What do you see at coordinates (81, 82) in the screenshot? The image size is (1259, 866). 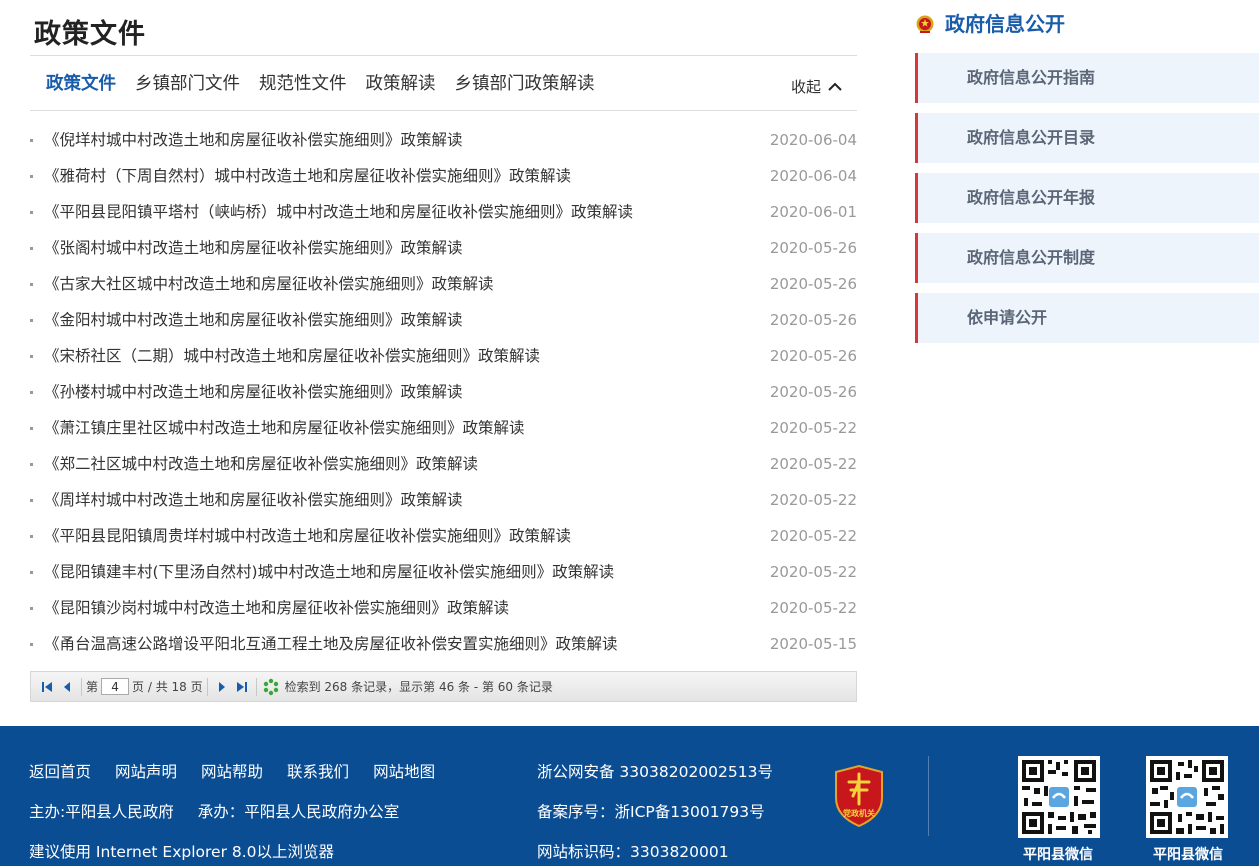 I see `tab-policy-documents: 政策文件` at bounding box center [81, 82].